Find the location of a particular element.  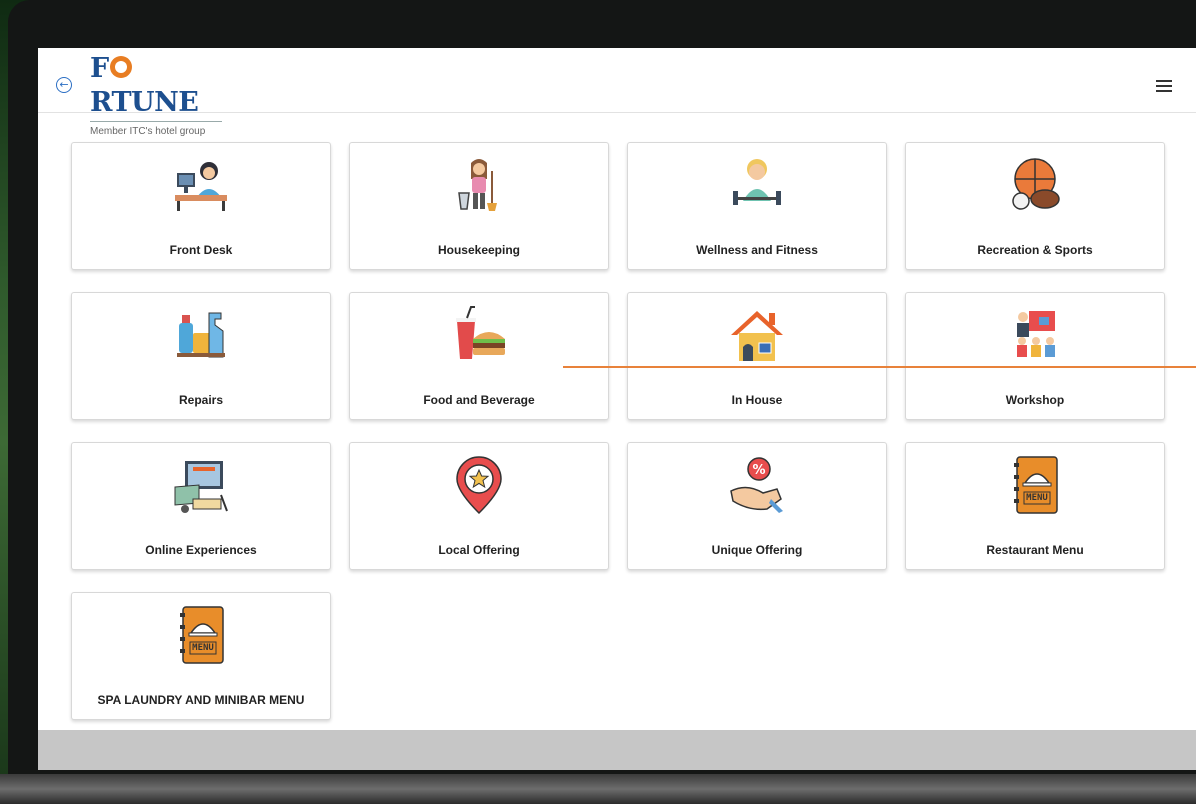

tile-housekeeping: Housekeeping is located at coordinates (479, 206).